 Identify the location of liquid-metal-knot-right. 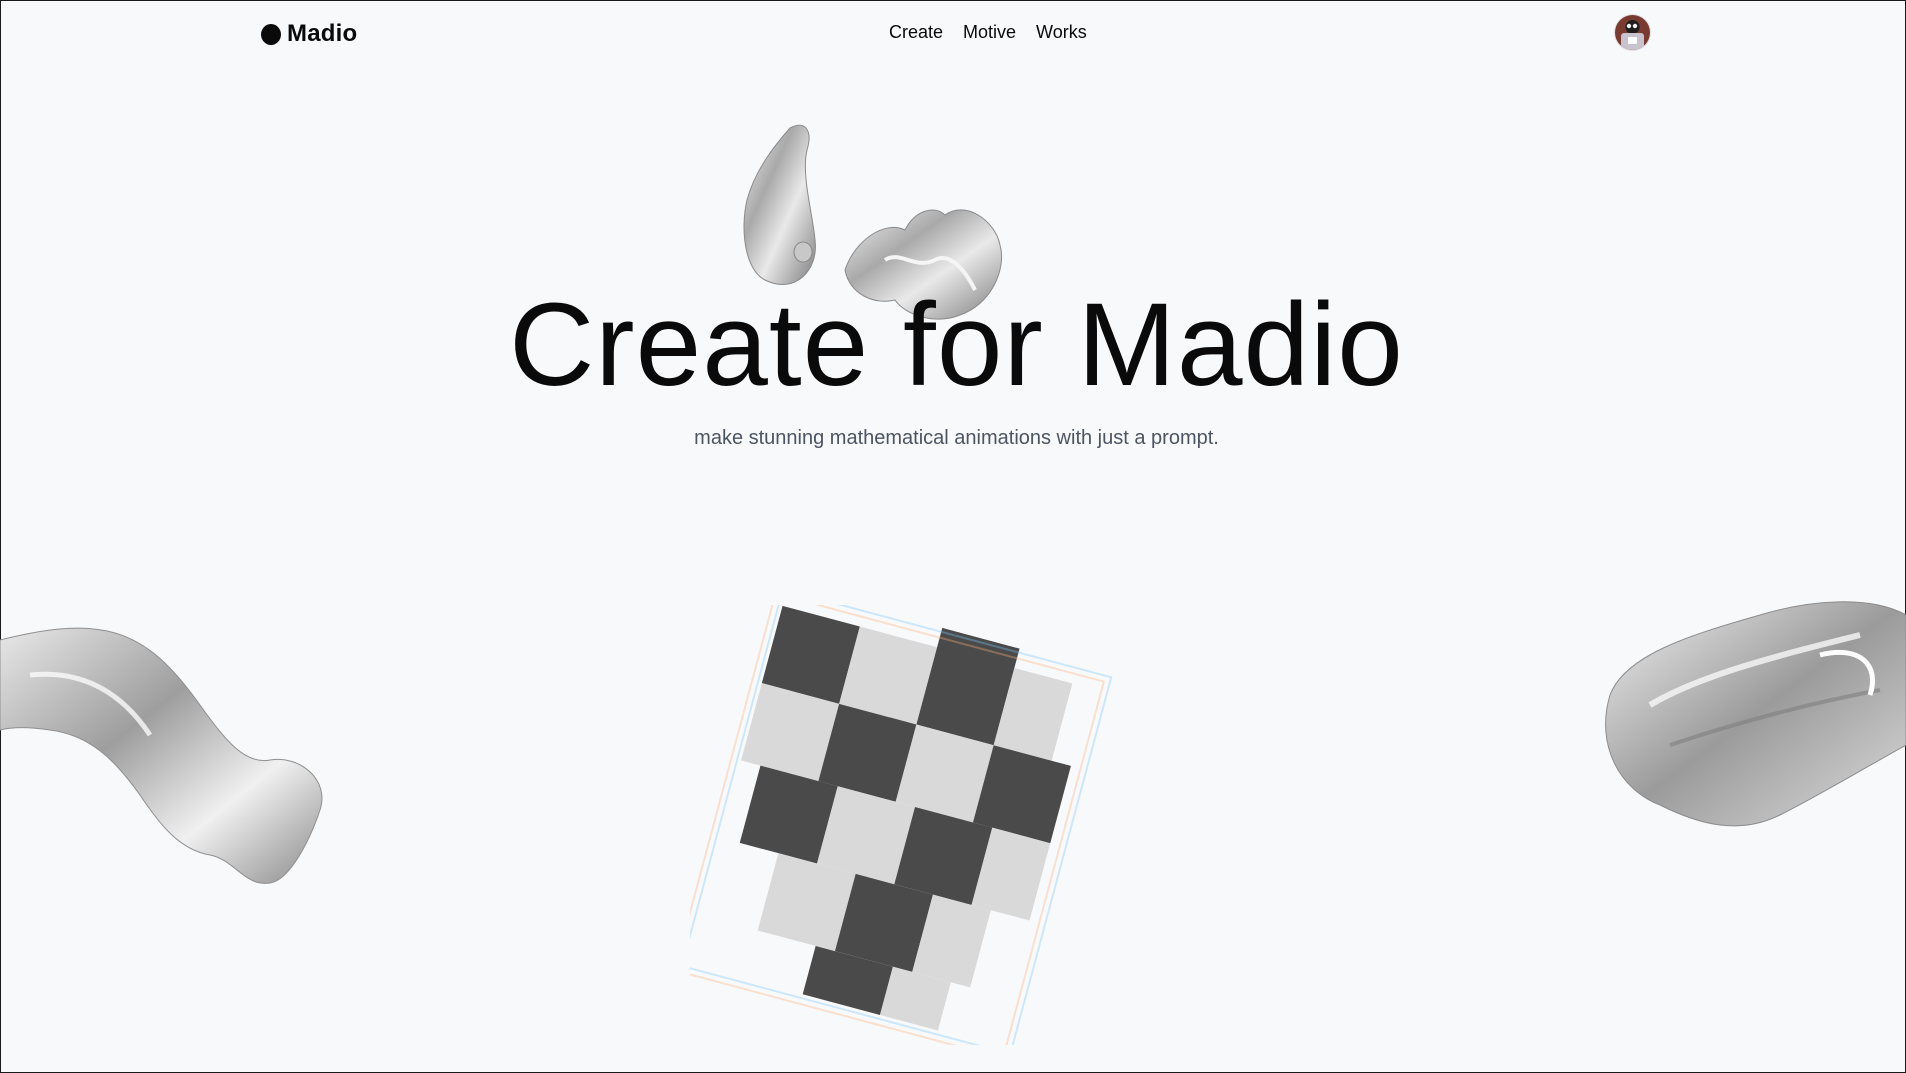
(1755, 714).